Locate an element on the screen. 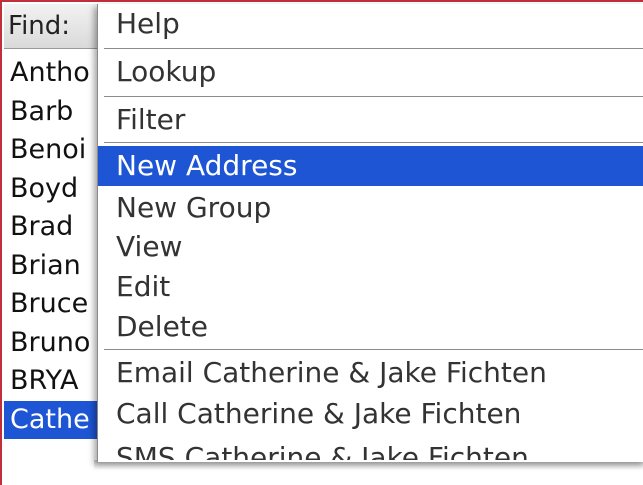 The image size is (643, 485). menu-item-call-contact: Call Catherine & Jake Fichten is located at coordinates (370, 414).